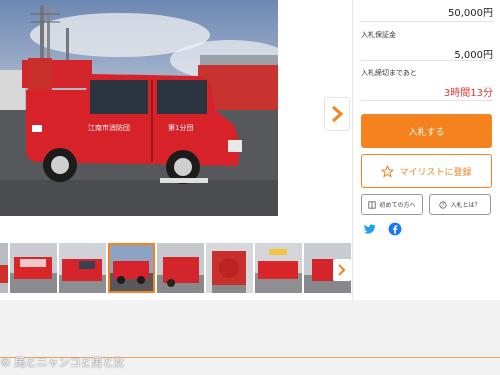  Describe the element at coordinates (473, 55) in the screenshot. I see `deposit-value: 5,000円` at that location.